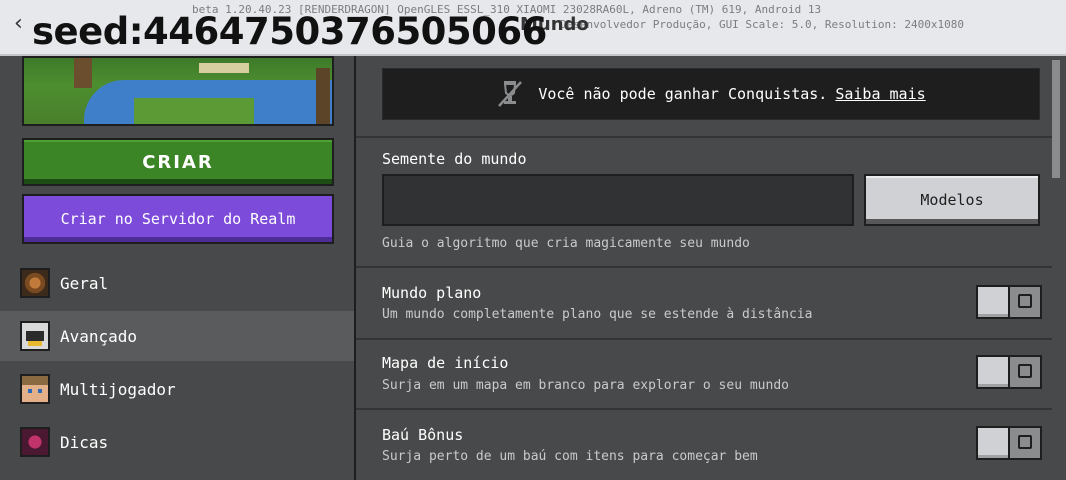 This screenshot has height=480, width=1066. I want to click on back-arrow-icon: ‹, so click(21, 24).